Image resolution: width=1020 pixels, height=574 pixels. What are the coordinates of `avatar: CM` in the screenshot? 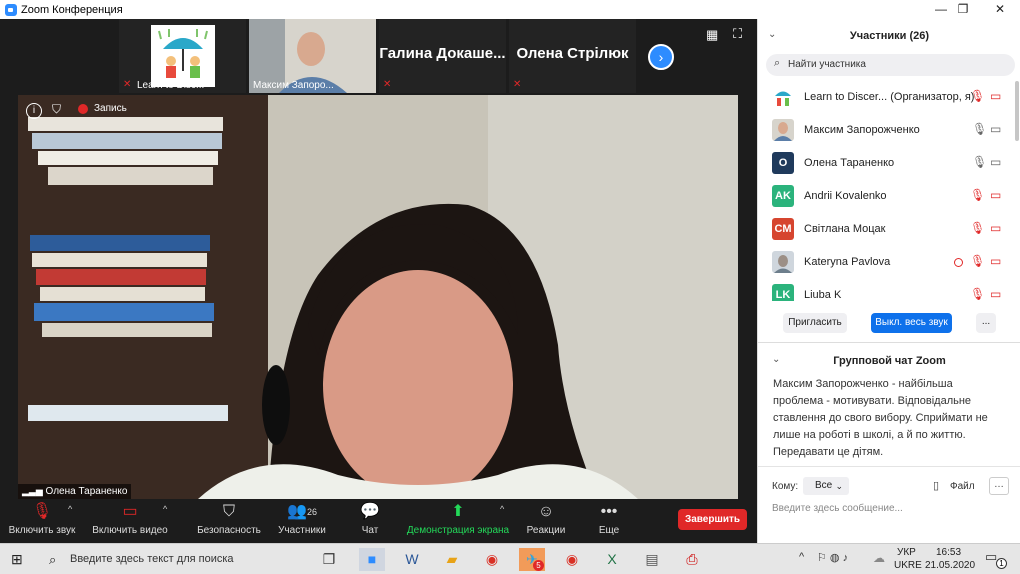 It's located at (783, 229).